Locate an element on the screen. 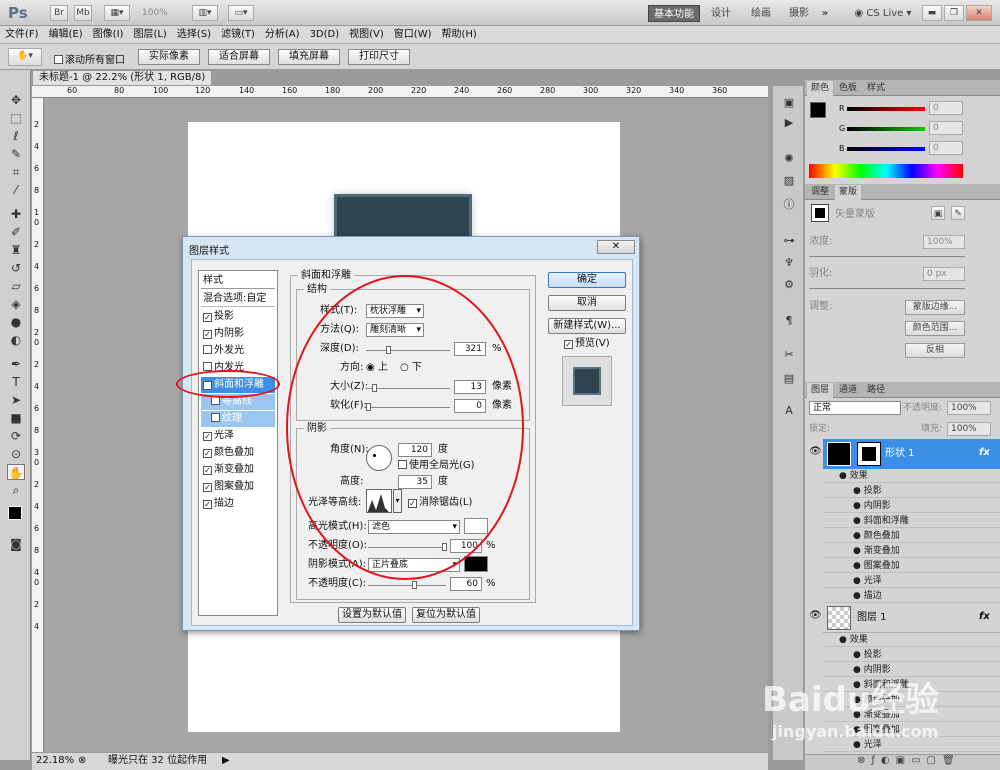 This screenshot has height=770, width=1000. tool-presets-icon: ⚙ is located at coordinates (789, 285).